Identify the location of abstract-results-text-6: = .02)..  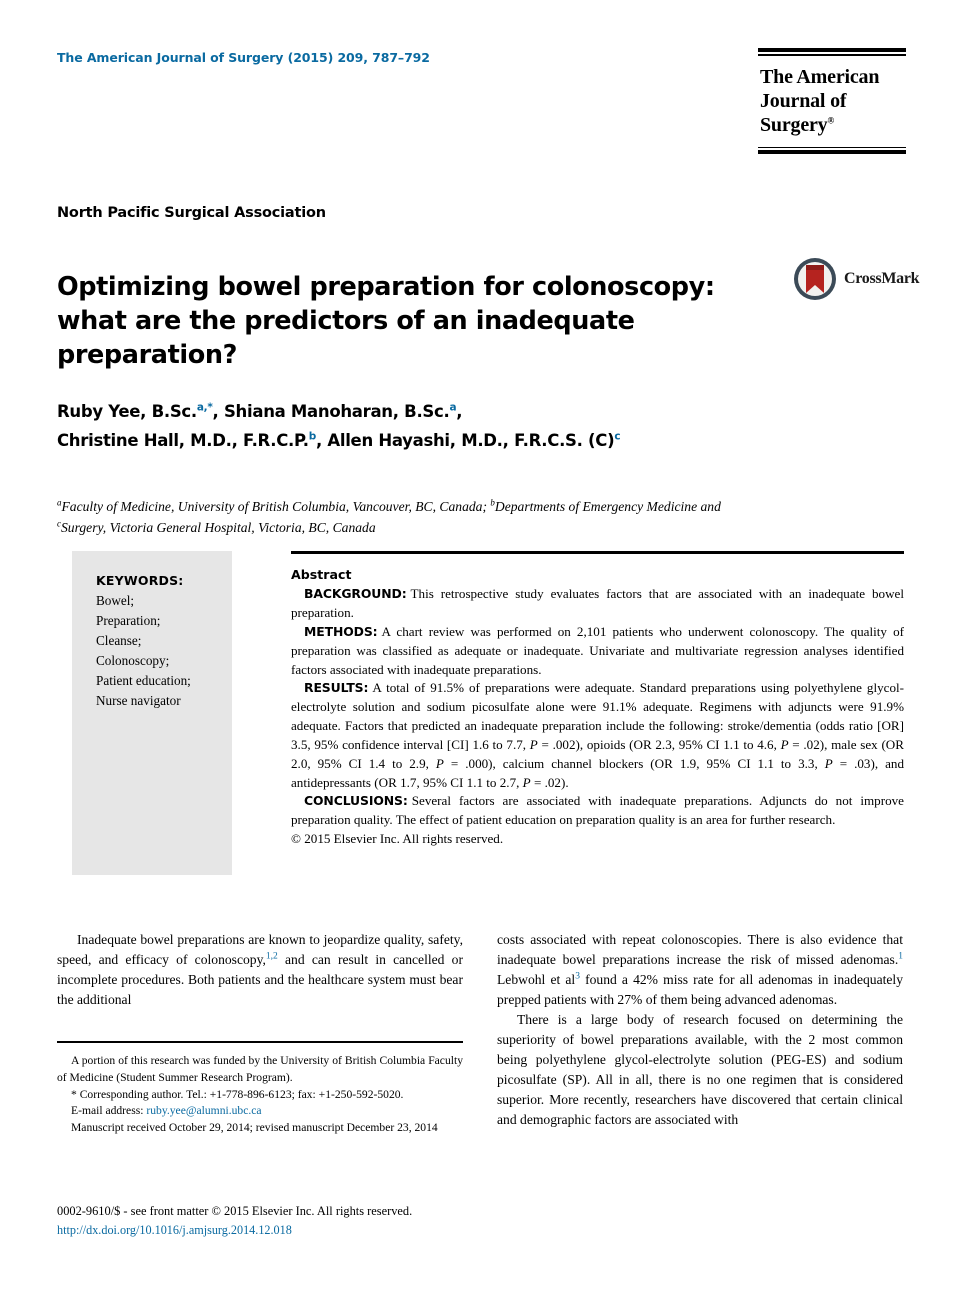
(549, 782).